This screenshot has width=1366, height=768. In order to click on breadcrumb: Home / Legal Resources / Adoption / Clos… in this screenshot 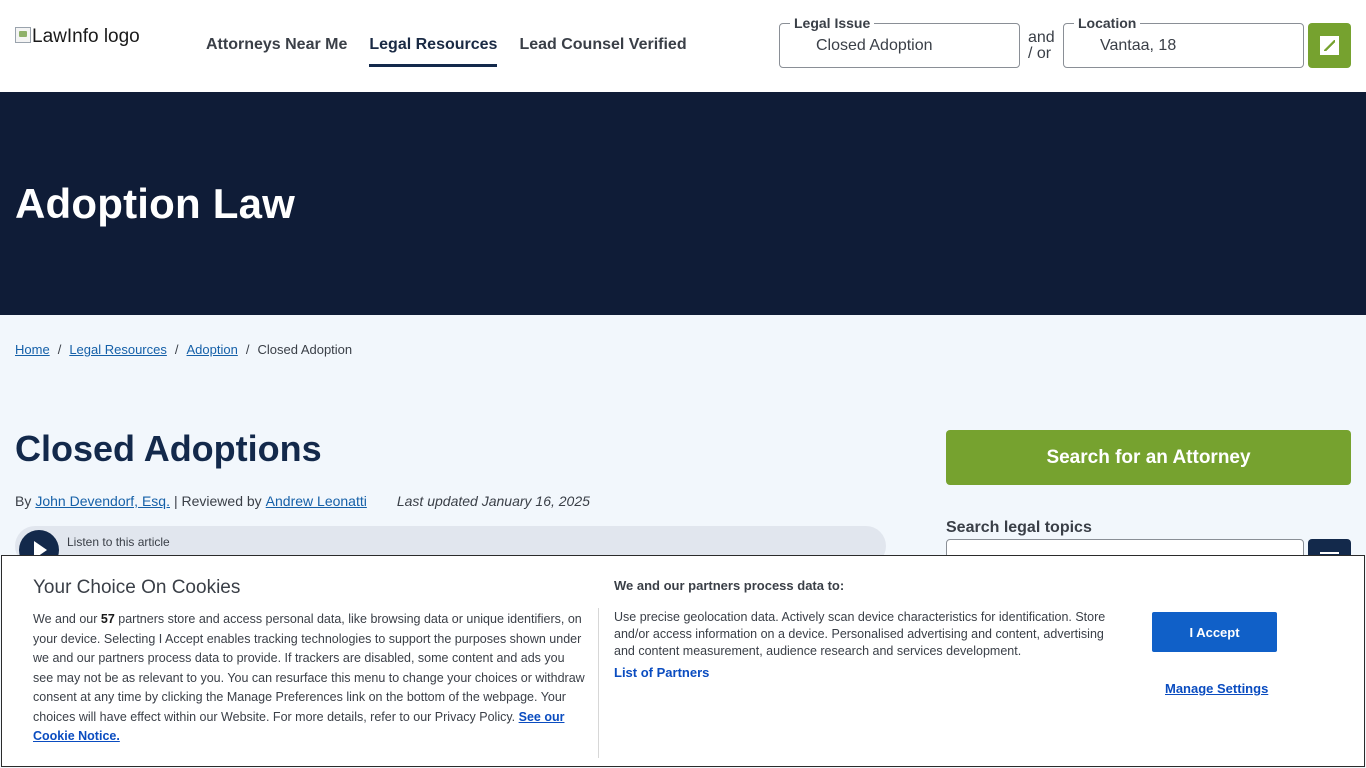, I will do `click(183, 349)`.